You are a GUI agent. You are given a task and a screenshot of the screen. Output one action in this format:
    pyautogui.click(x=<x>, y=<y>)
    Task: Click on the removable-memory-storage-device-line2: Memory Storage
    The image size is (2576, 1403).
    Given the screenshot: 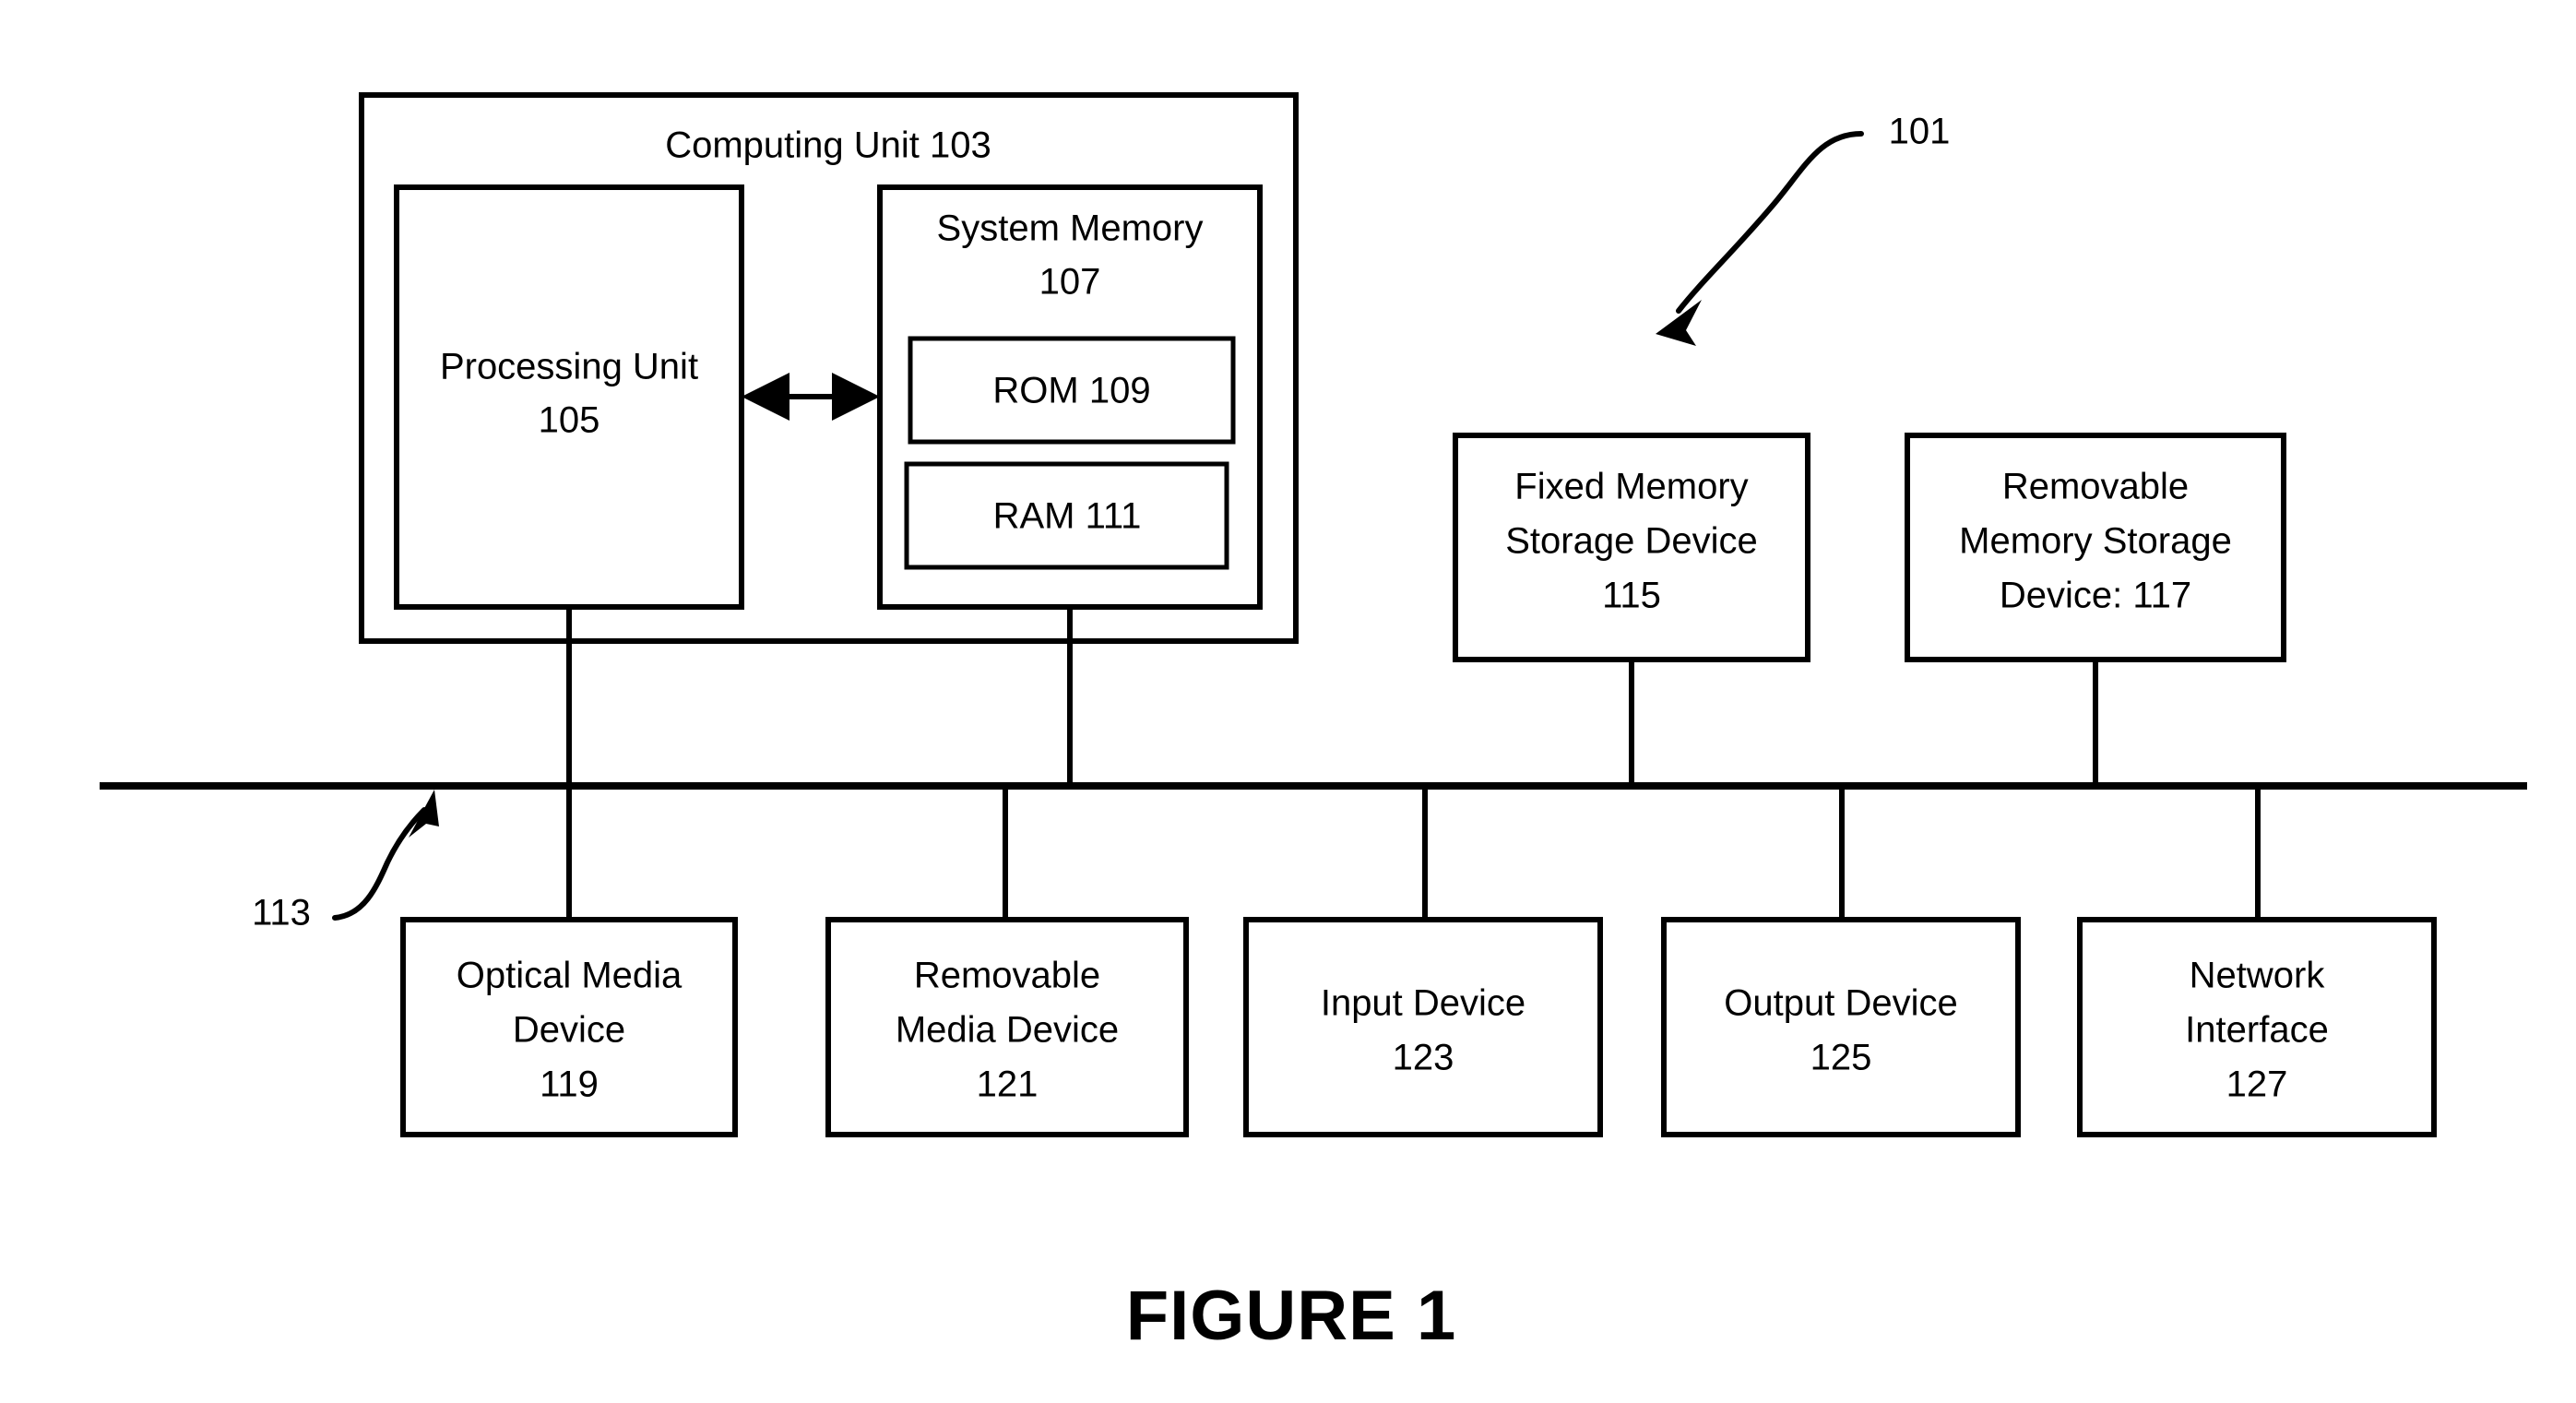 What is the action you would take?
    pyautogui.click(x=2095, y=541)
    